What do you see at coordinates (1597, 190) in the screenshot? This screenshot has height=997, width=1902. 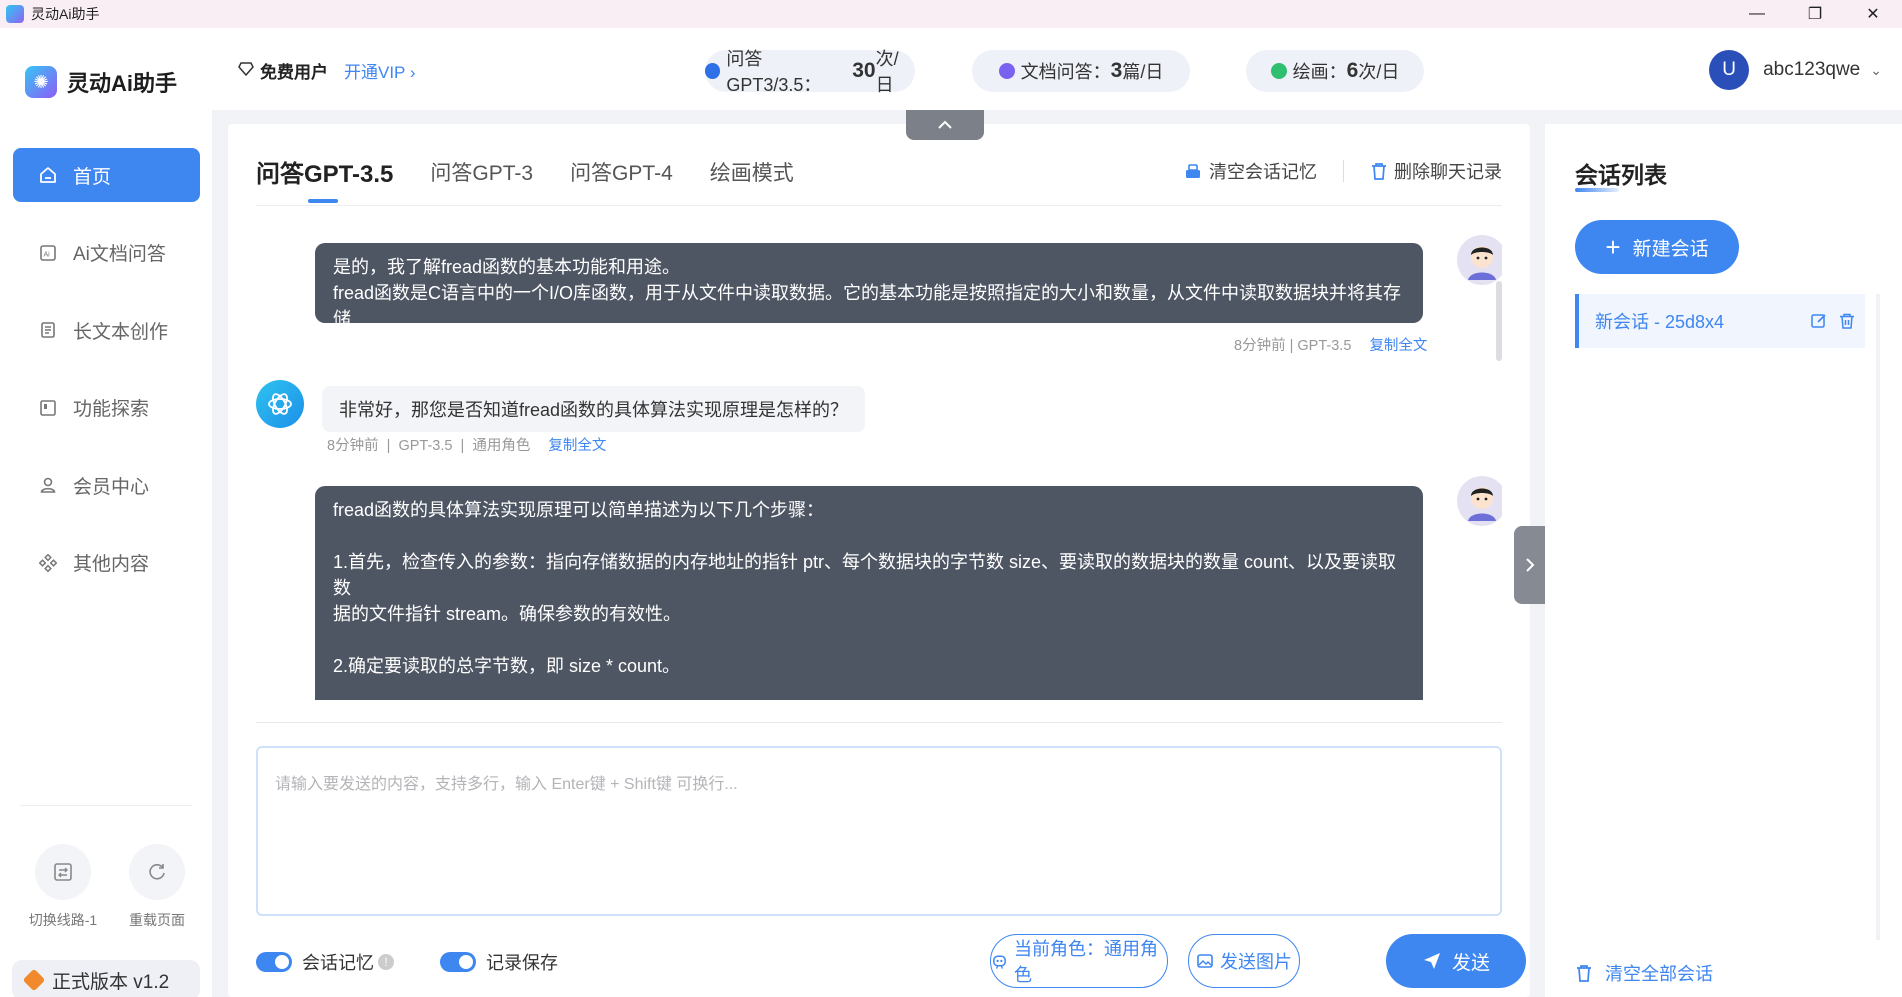 I see `title-underline` at bounding box center [1597, 190].